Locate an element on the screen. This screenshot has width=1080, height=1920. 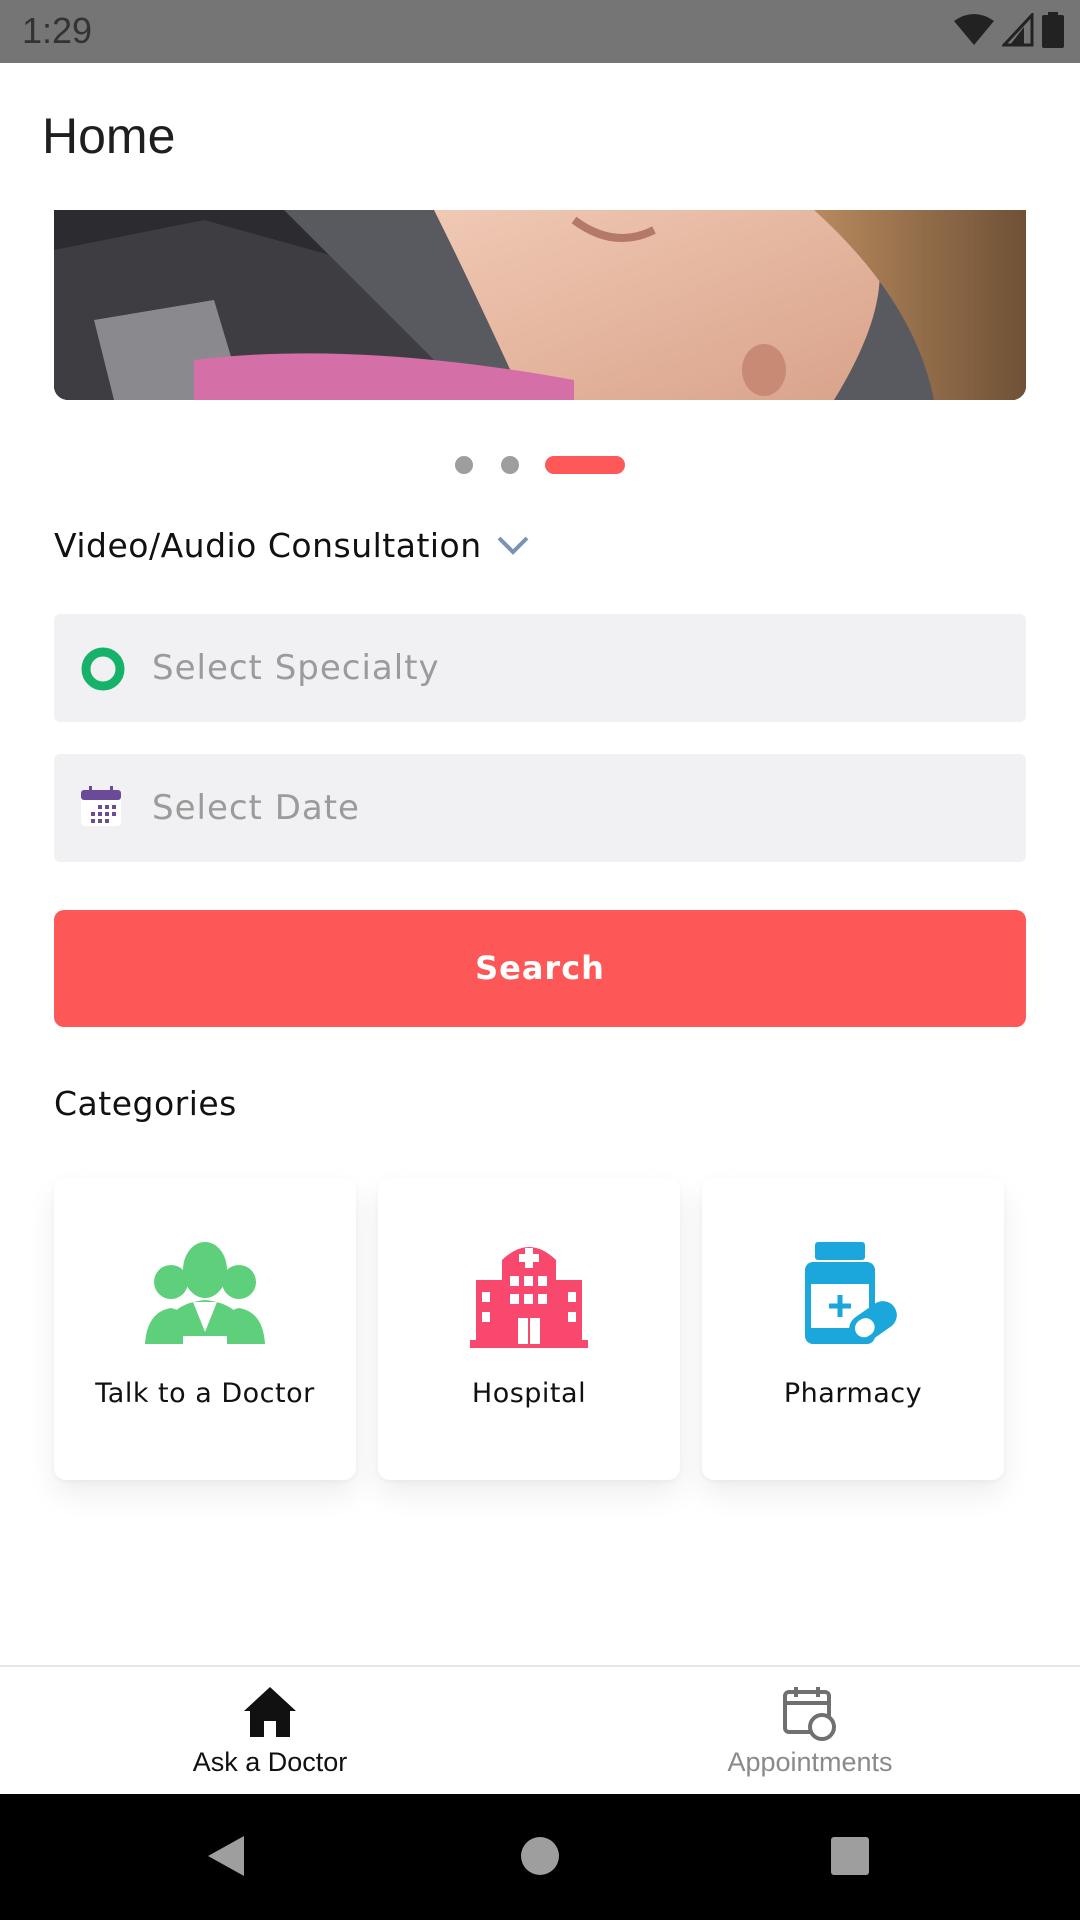
consultation-type-label: Video/Audio Consultation is located at coordinates (268, 545).